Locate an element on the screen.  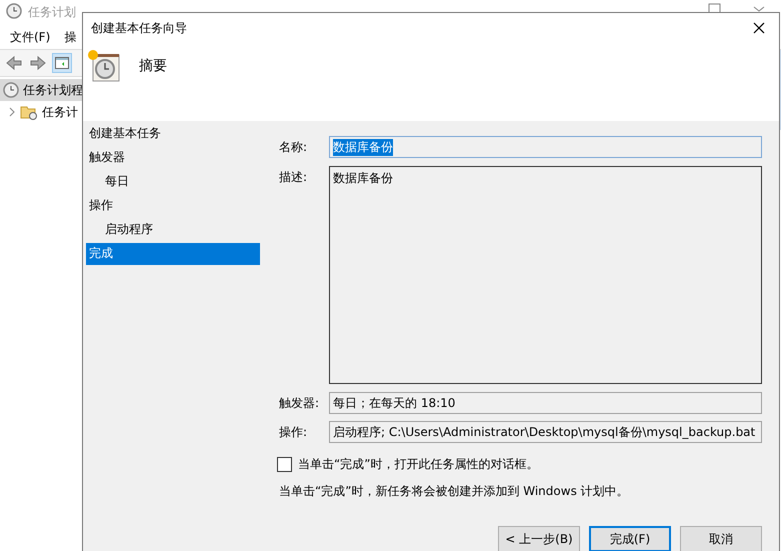
text-field: 数据库备份 is located at coordinates (545, 147).